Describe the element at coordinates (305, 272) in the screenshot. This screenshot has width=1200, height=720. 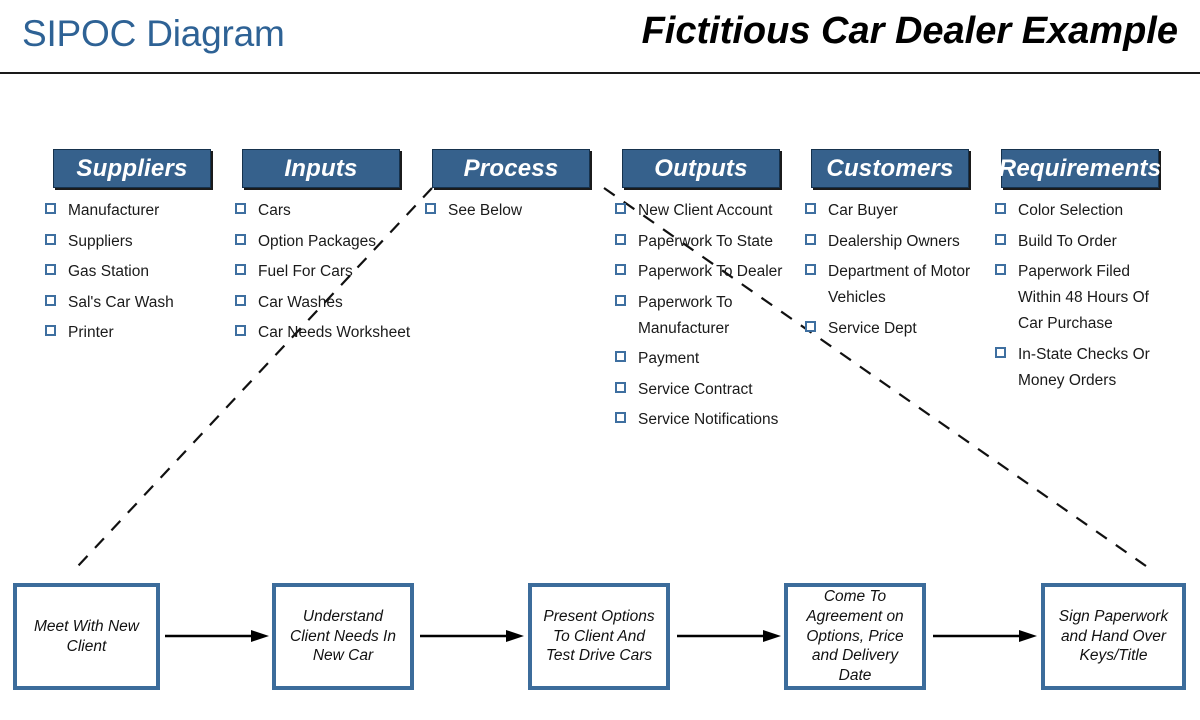
I see `list-item-label: Fuel For Cars` at that location.